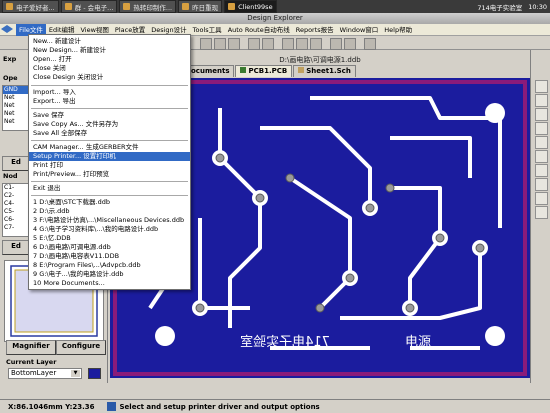  What do you see at coordinates (359, 30) in the screenshot?
I see `menu-window: Window窗口` at bounding box center [359, 30].